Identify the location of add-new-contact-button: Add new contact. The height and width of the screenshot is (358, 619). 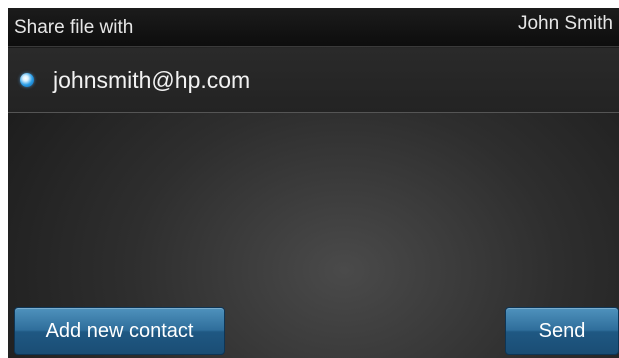
(119, 331).